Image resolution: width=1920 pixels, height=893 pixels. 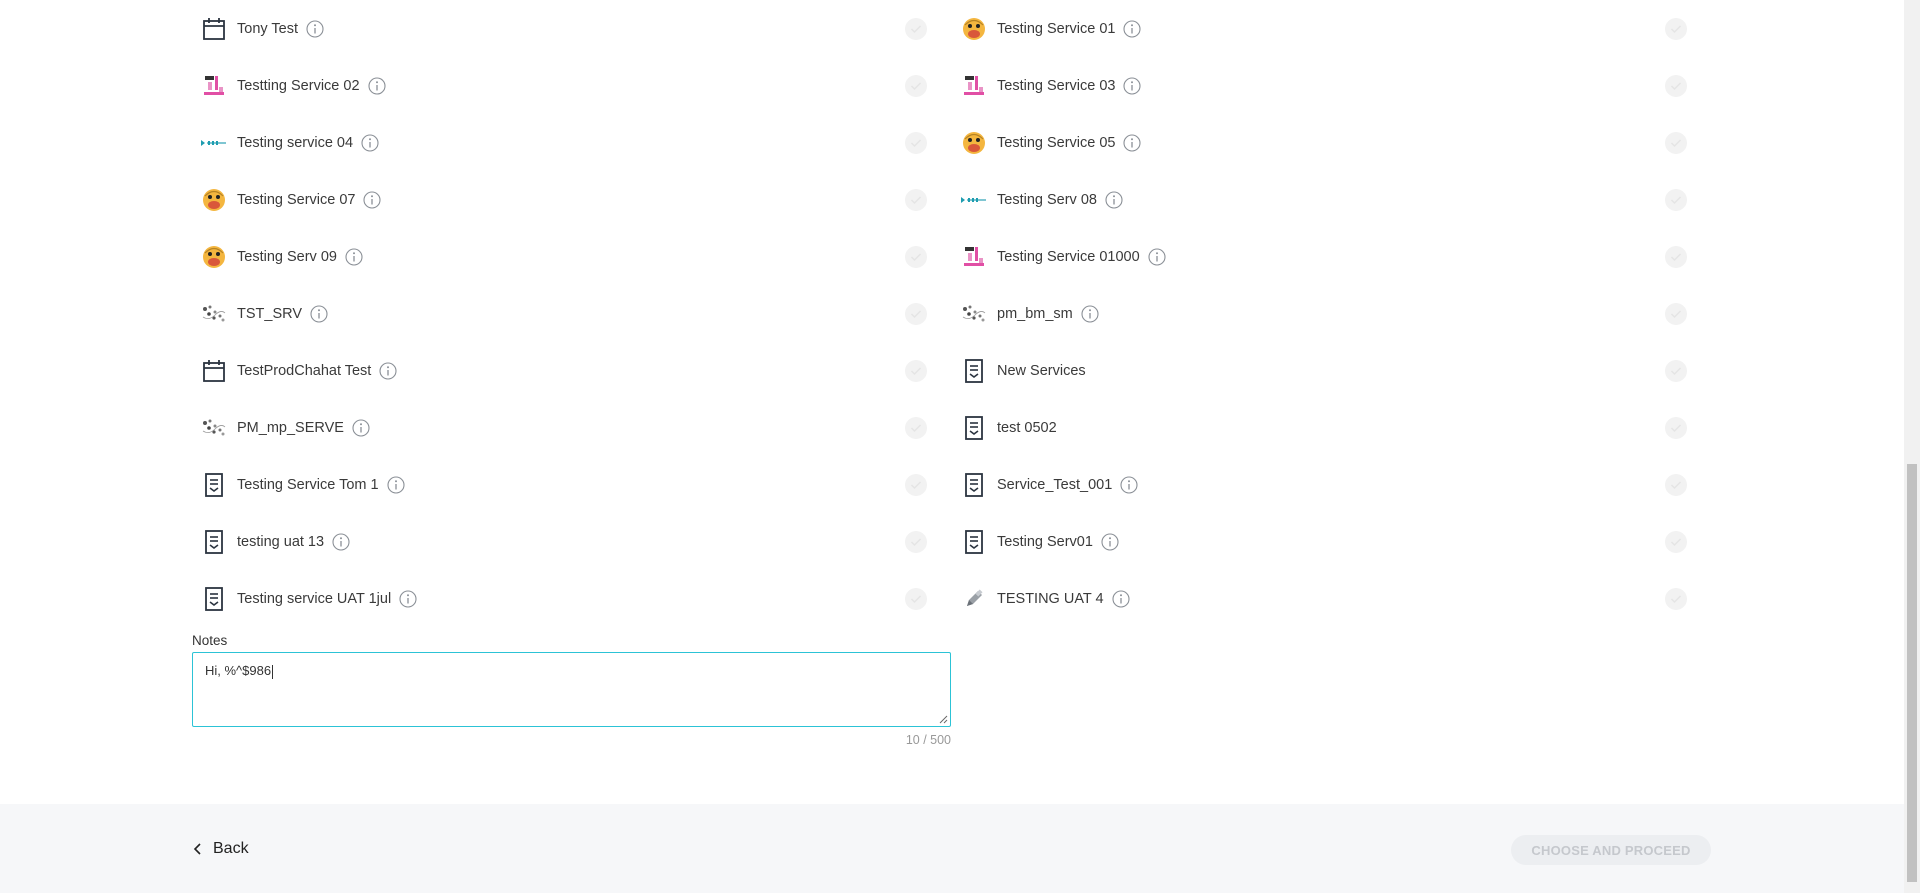 I want to click on service-name: pm_bm_sm, so click(x=1035, y=313).